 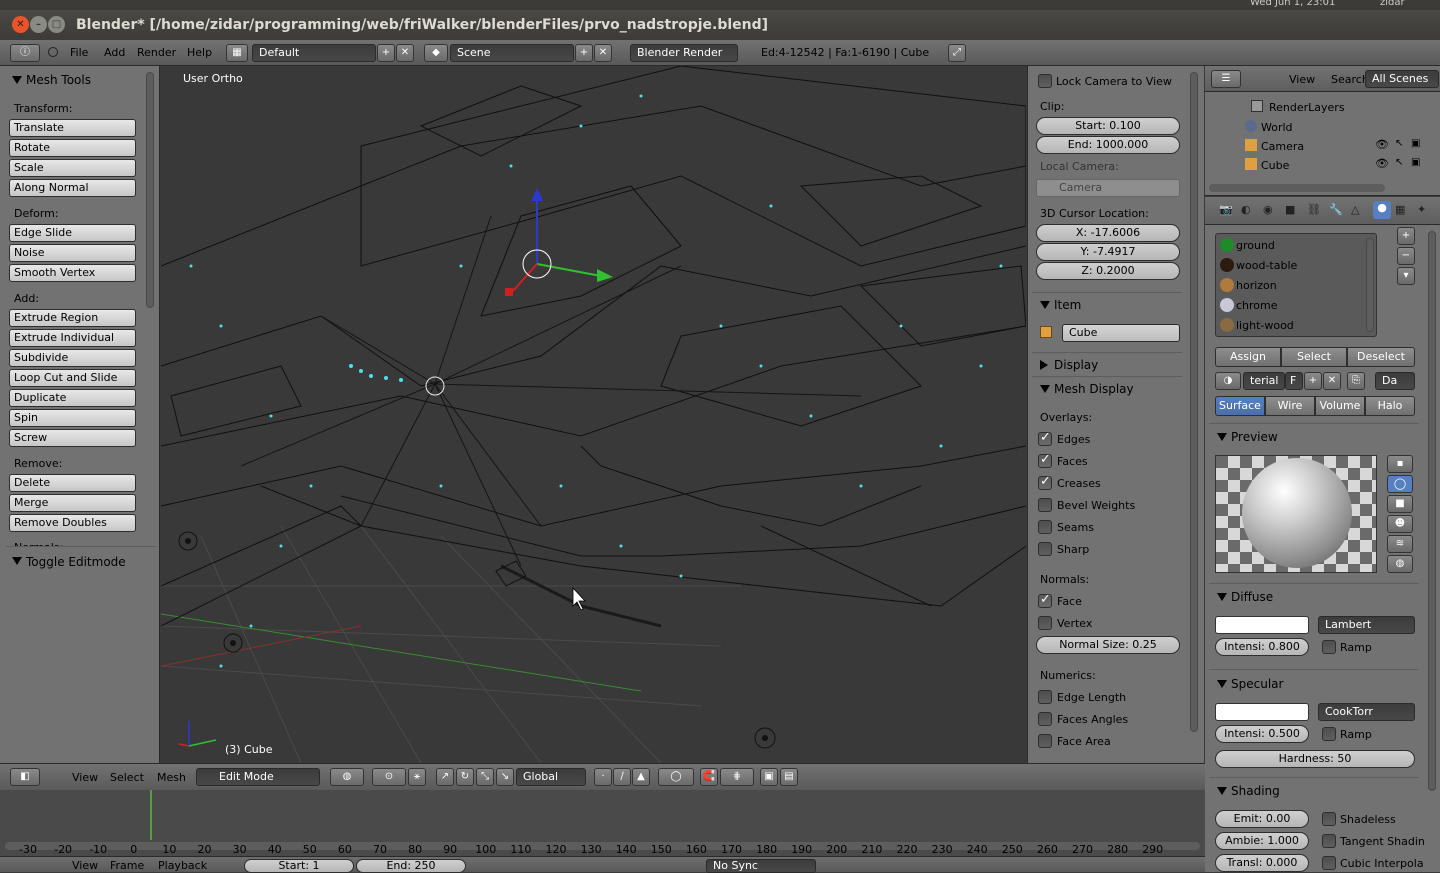 What do you see at coordinates (1226, 79) in the screenshot?
I see `outliner-editor-icon: ☰` at bounding box center [1226, 79].